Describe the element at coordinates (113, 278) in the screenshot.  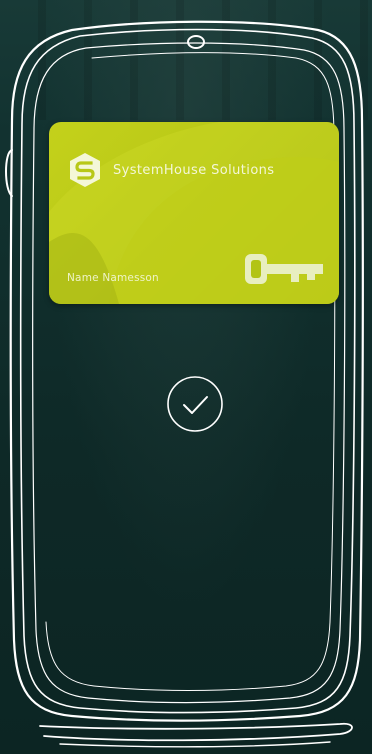
I see `card-holder-name: Name Namesson` at that location.